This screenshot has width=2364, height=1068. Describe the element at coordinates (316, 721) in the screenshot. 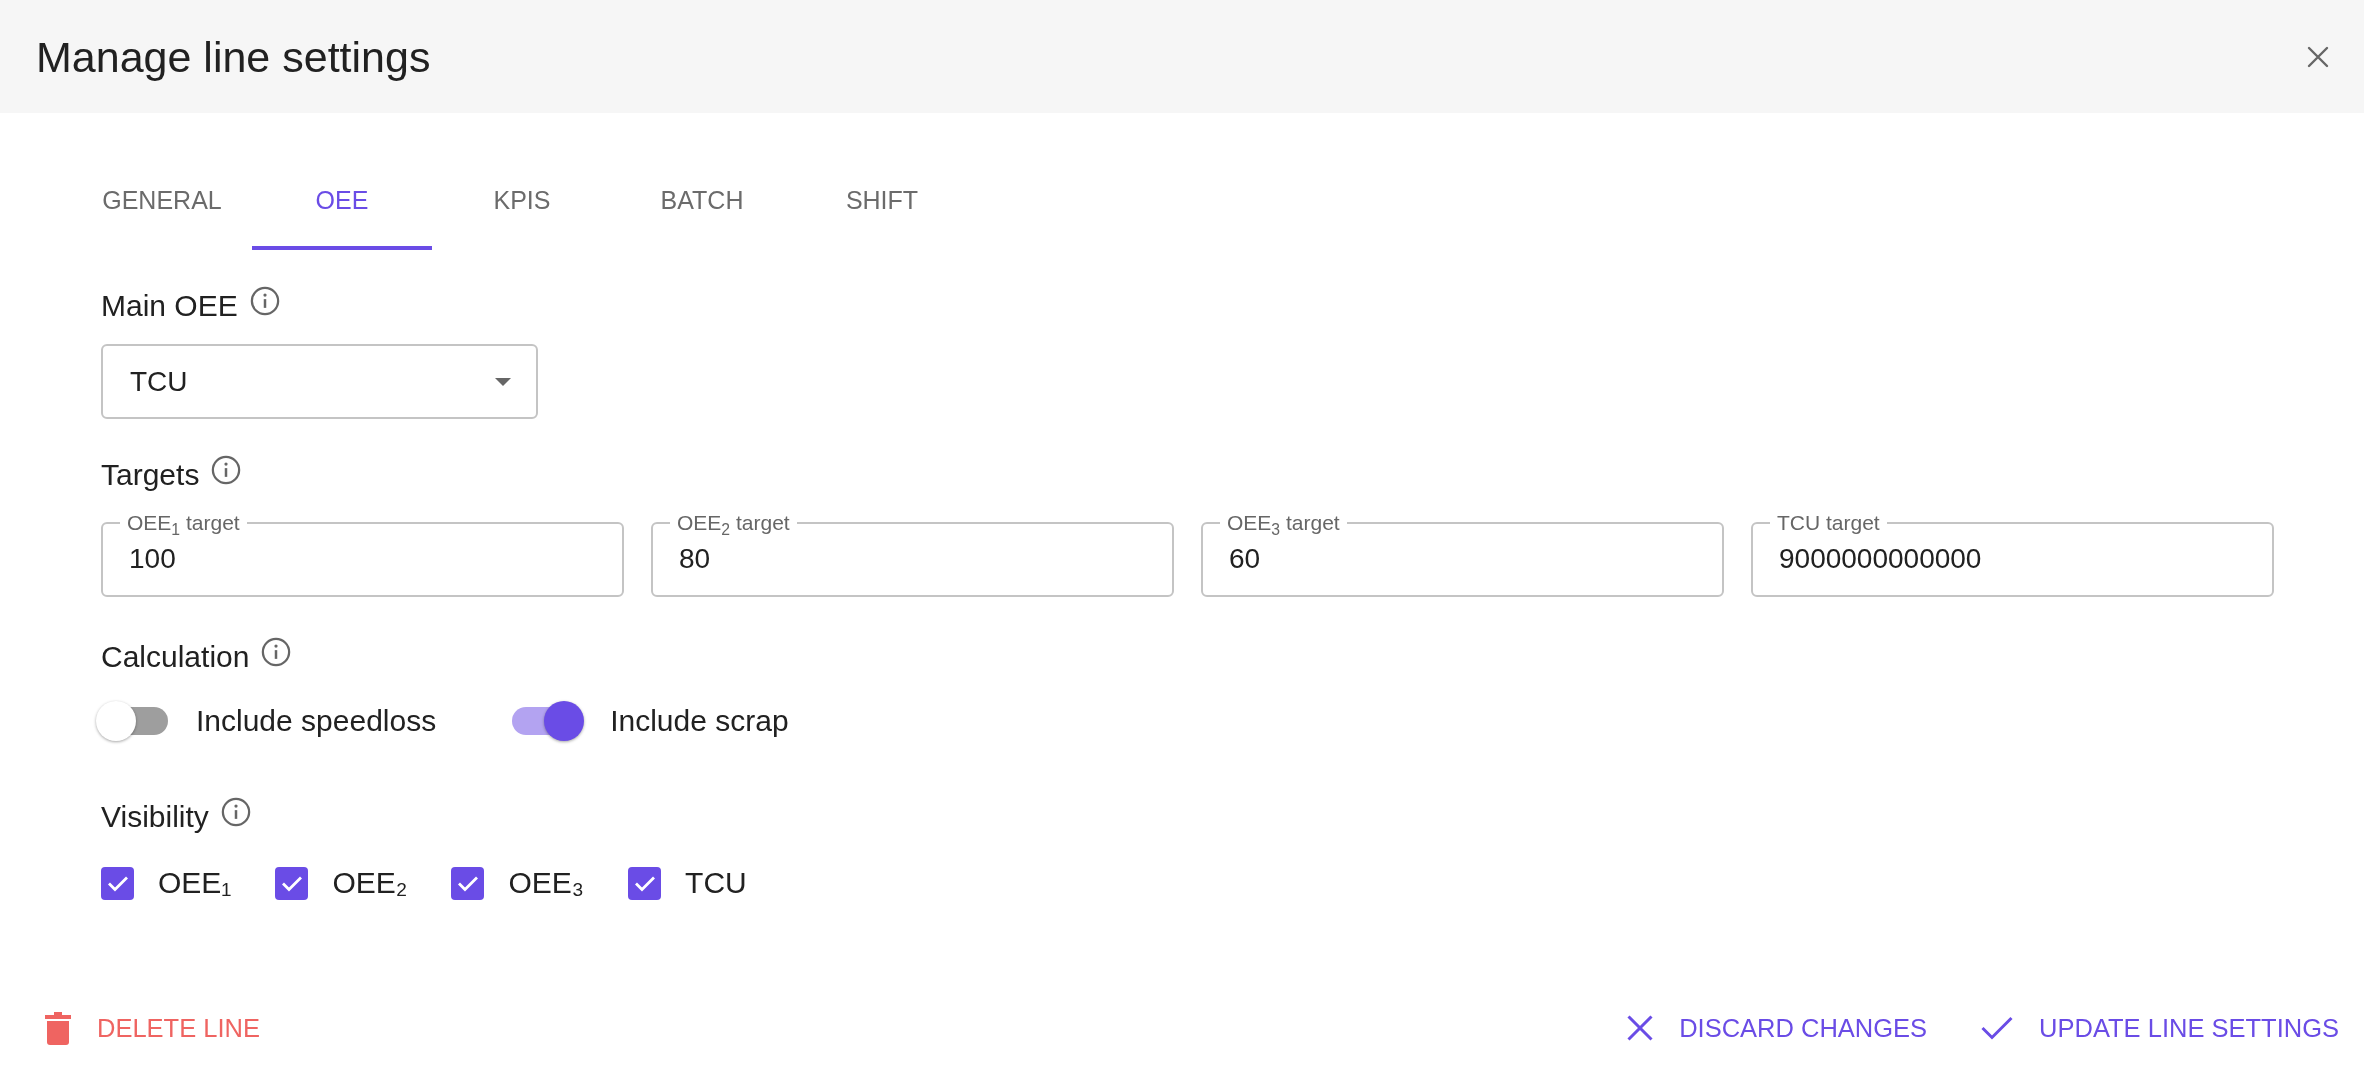

I see `toggle-label: Include speedloss` at that location.